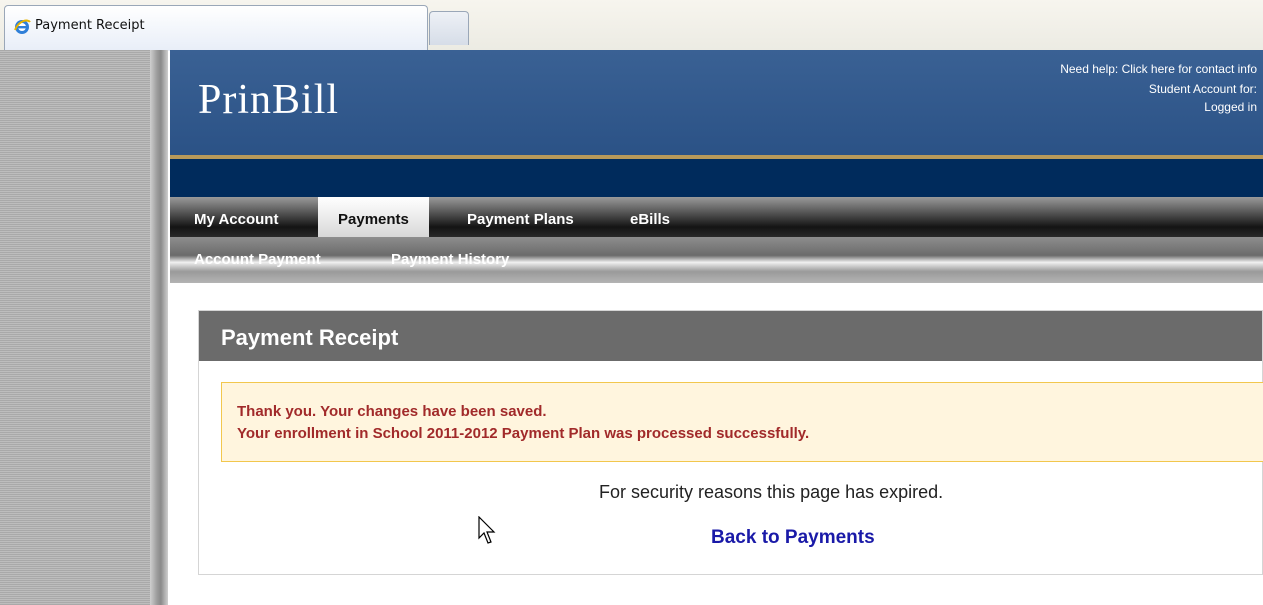 The height and width of the screenshot is (605, 1263). What do you see at coordinates (216, 28) in the screenshot?
I see `browser-tab-payment-receipt: Payment Receipt` at bounding box center [216, 28].